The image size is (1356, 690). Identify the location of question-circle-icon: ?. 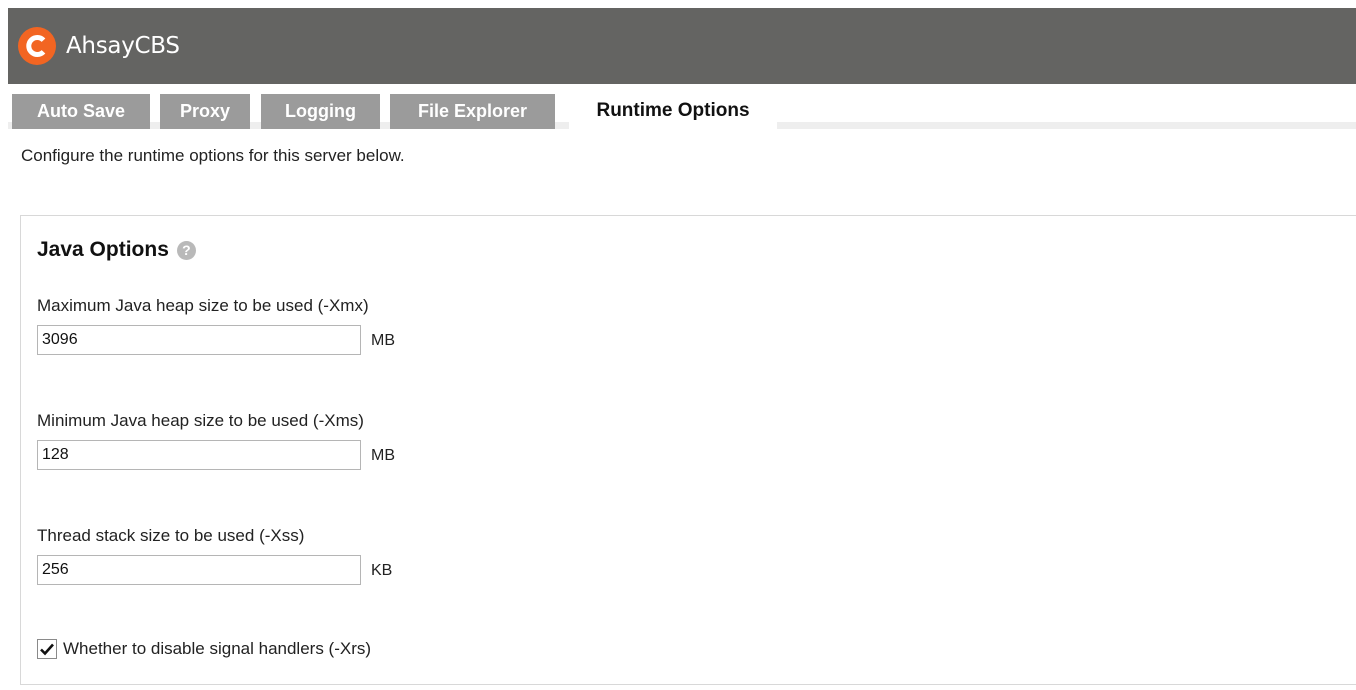
(186, 250).